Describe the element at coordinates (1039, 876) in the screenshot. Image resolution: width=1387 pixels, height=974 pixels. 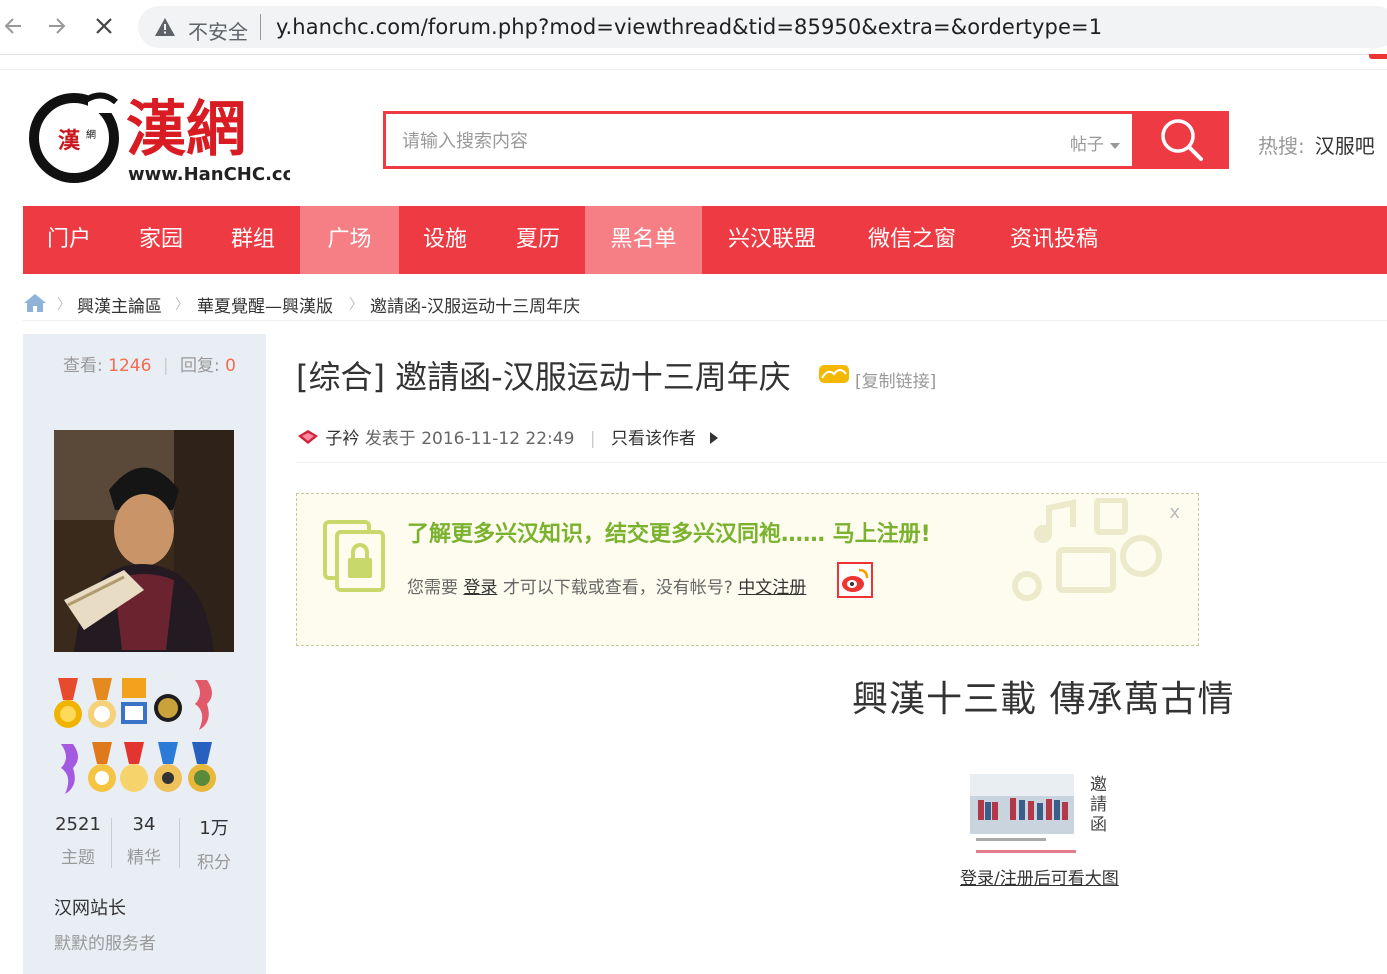
I see `login-to-view-image-link: 登录/注册后可看大图` at that location.